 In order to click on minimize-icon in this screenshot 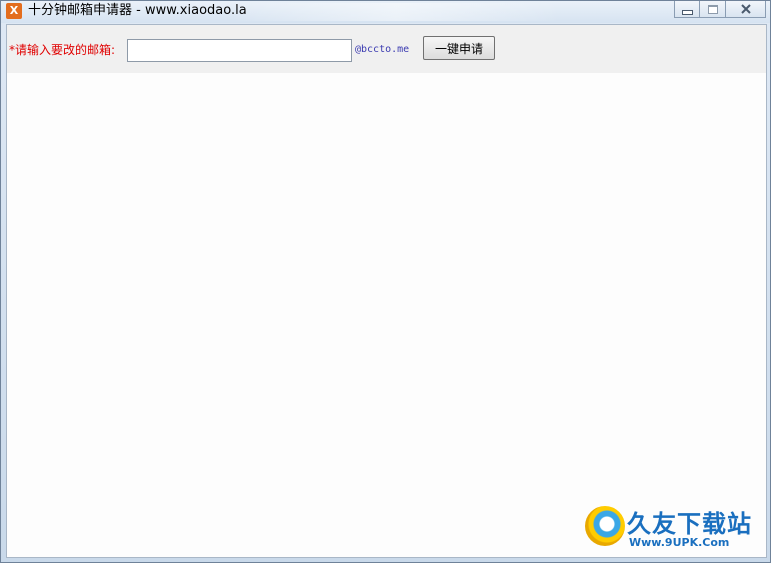, I will do `click(687, 12)`.